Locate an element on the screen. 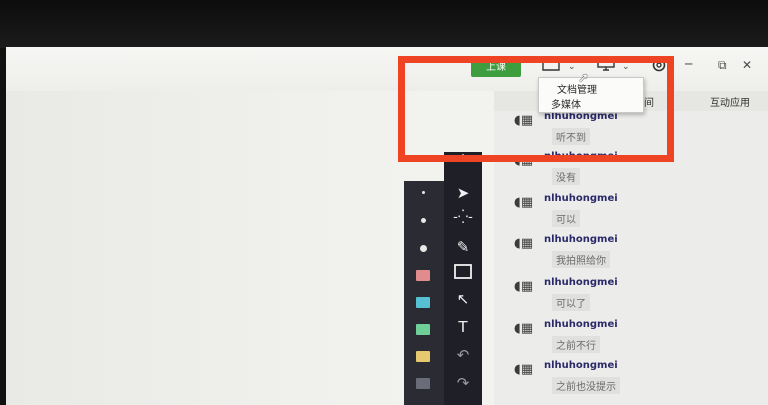 The width and height of the screenshot is (768, 405). chat-message: ◖▦ nlhuhongmei 可以 is located at coordinates (631, 214).